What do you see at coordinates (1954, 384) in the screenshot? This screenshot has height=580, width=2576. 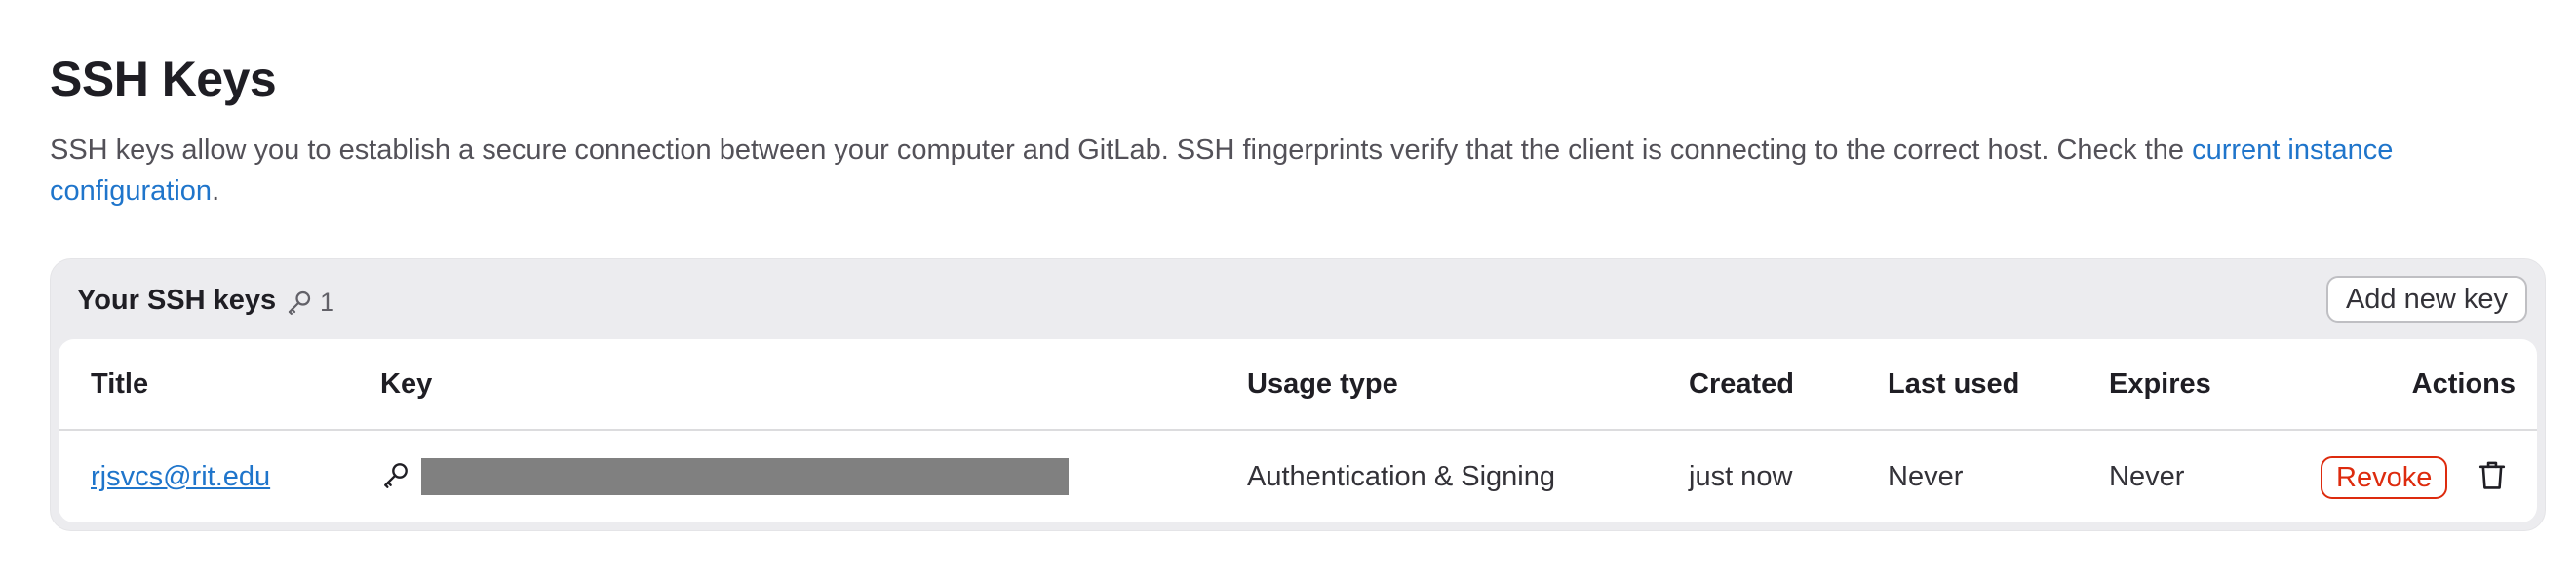 I see `column-header-last-used: Last used` at bounding box center [1954, 384].